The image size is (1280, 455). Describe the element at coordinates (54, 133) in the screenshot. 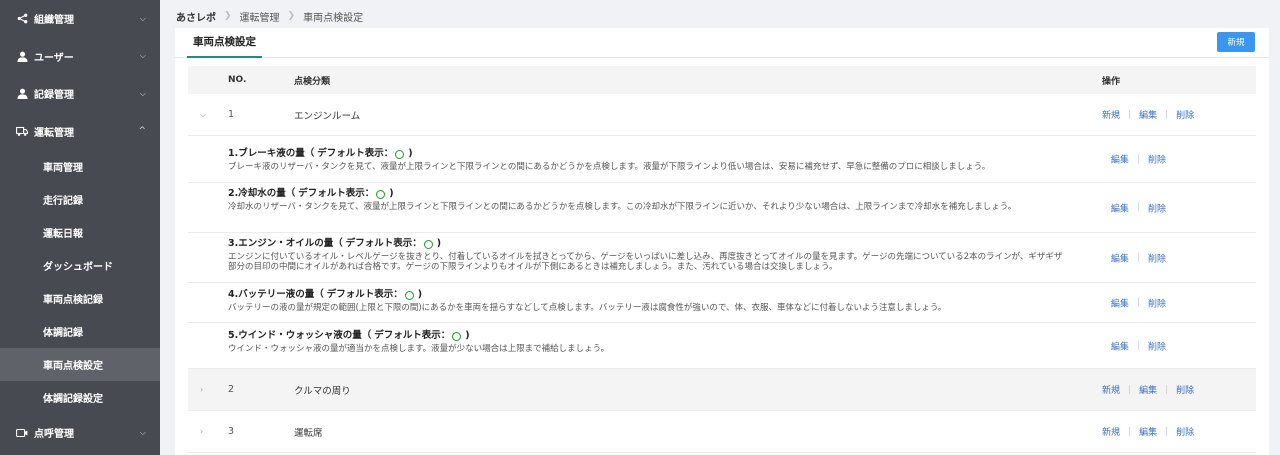

I see `sidebar-group-label: 運転管理` at that location.